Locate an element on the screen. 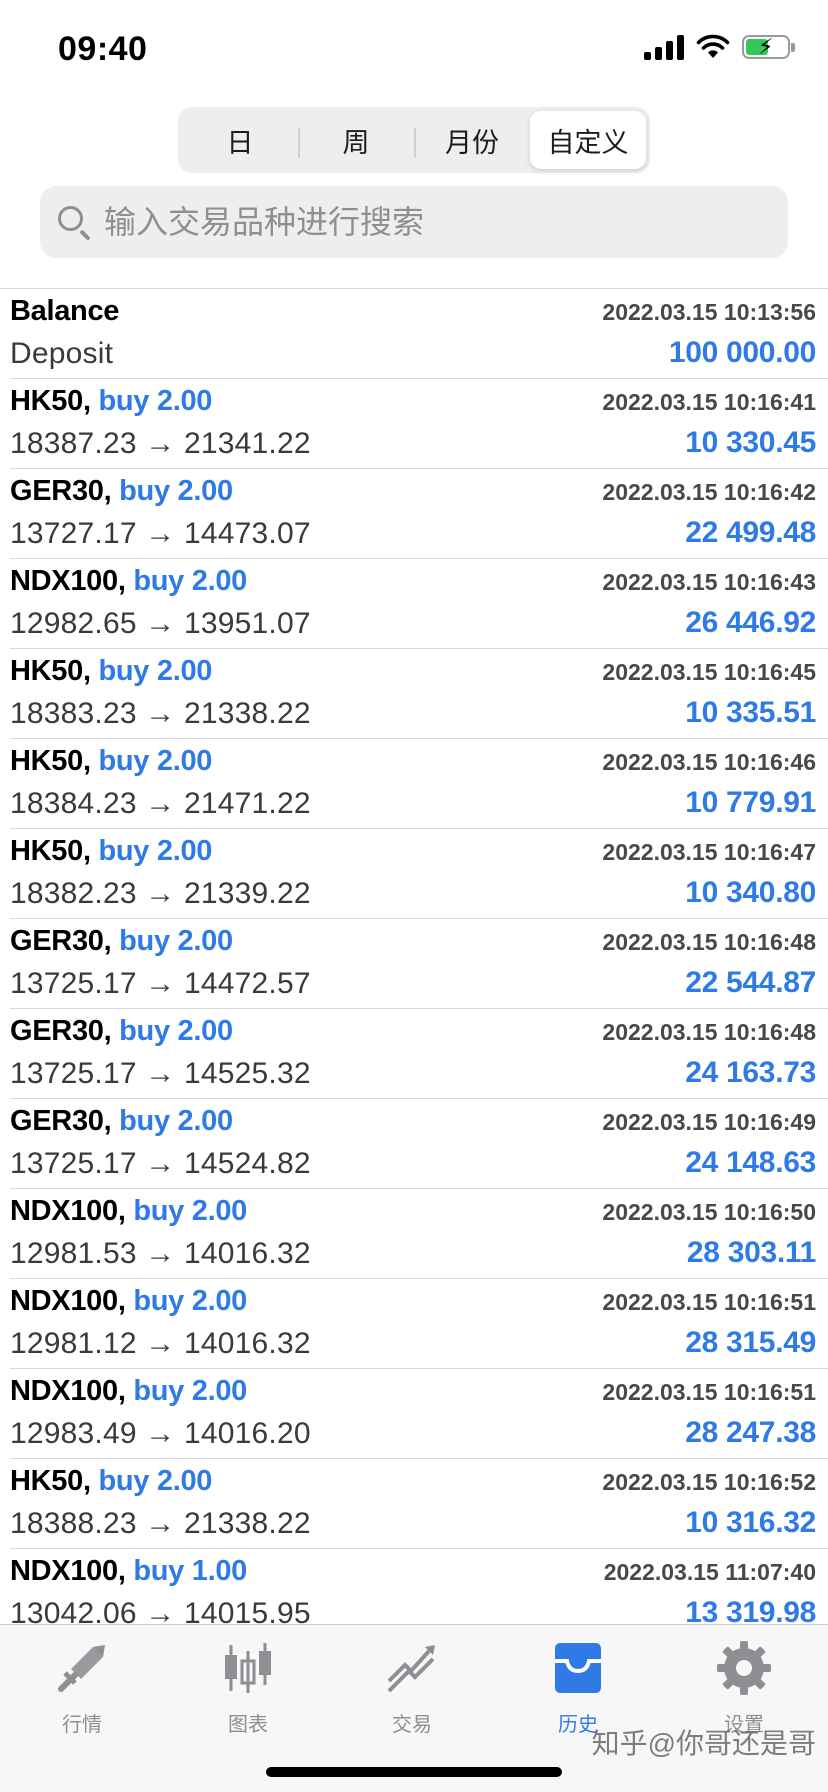 The width and height of the screenshot is (828, 1792). row-timestamp: 2022.03.15 11:07:40 is located at coordinates (709, 1572).